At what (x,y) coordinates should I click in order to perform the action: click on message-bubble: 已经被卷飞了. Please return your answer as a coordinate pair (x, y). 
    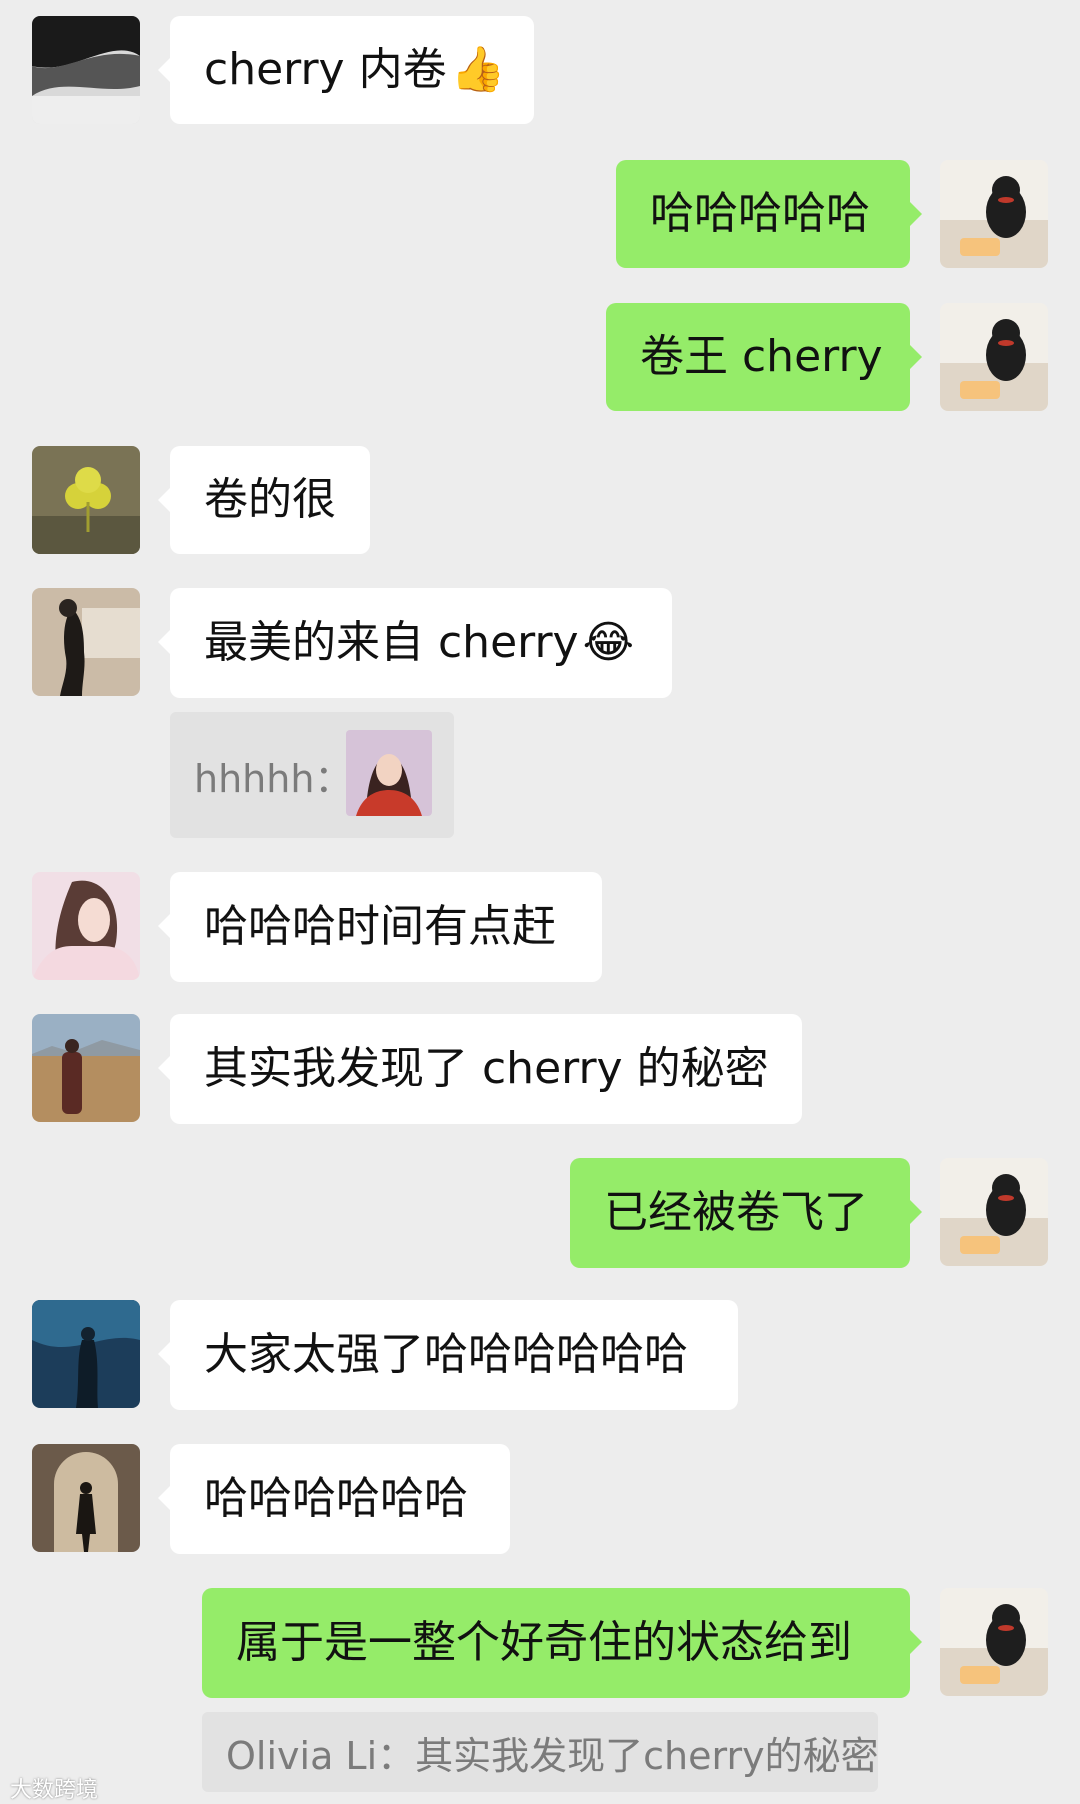
    Looking at the image, I should click on (746, 1213).